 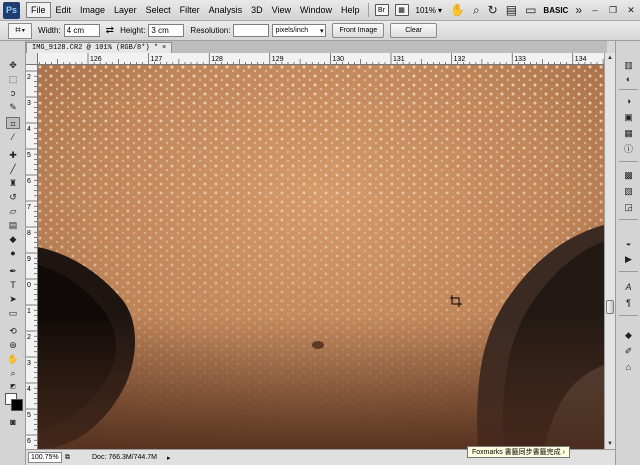 I want to click on width-label: Width:, so click(x=49, y=30).